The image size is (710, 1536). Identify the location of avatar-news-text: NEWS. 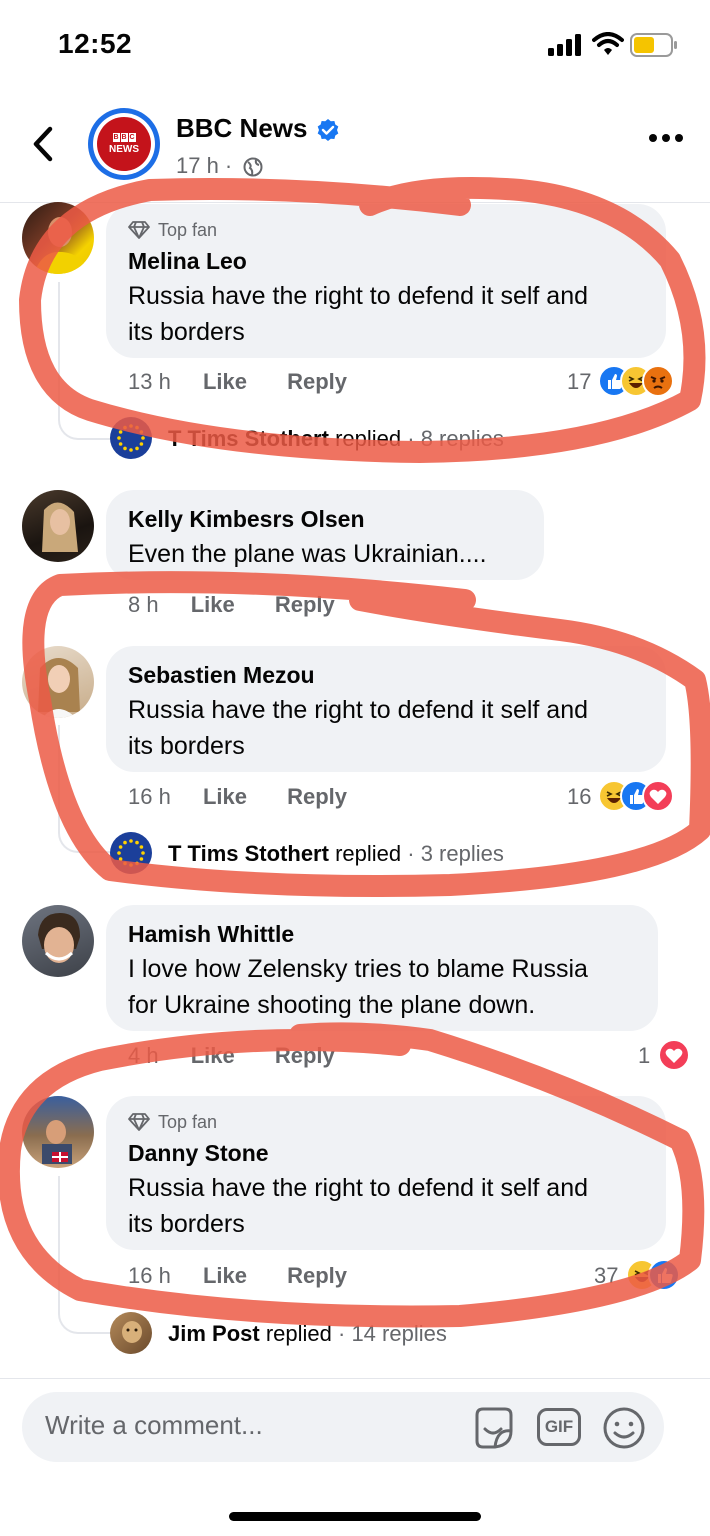
(124, 149).